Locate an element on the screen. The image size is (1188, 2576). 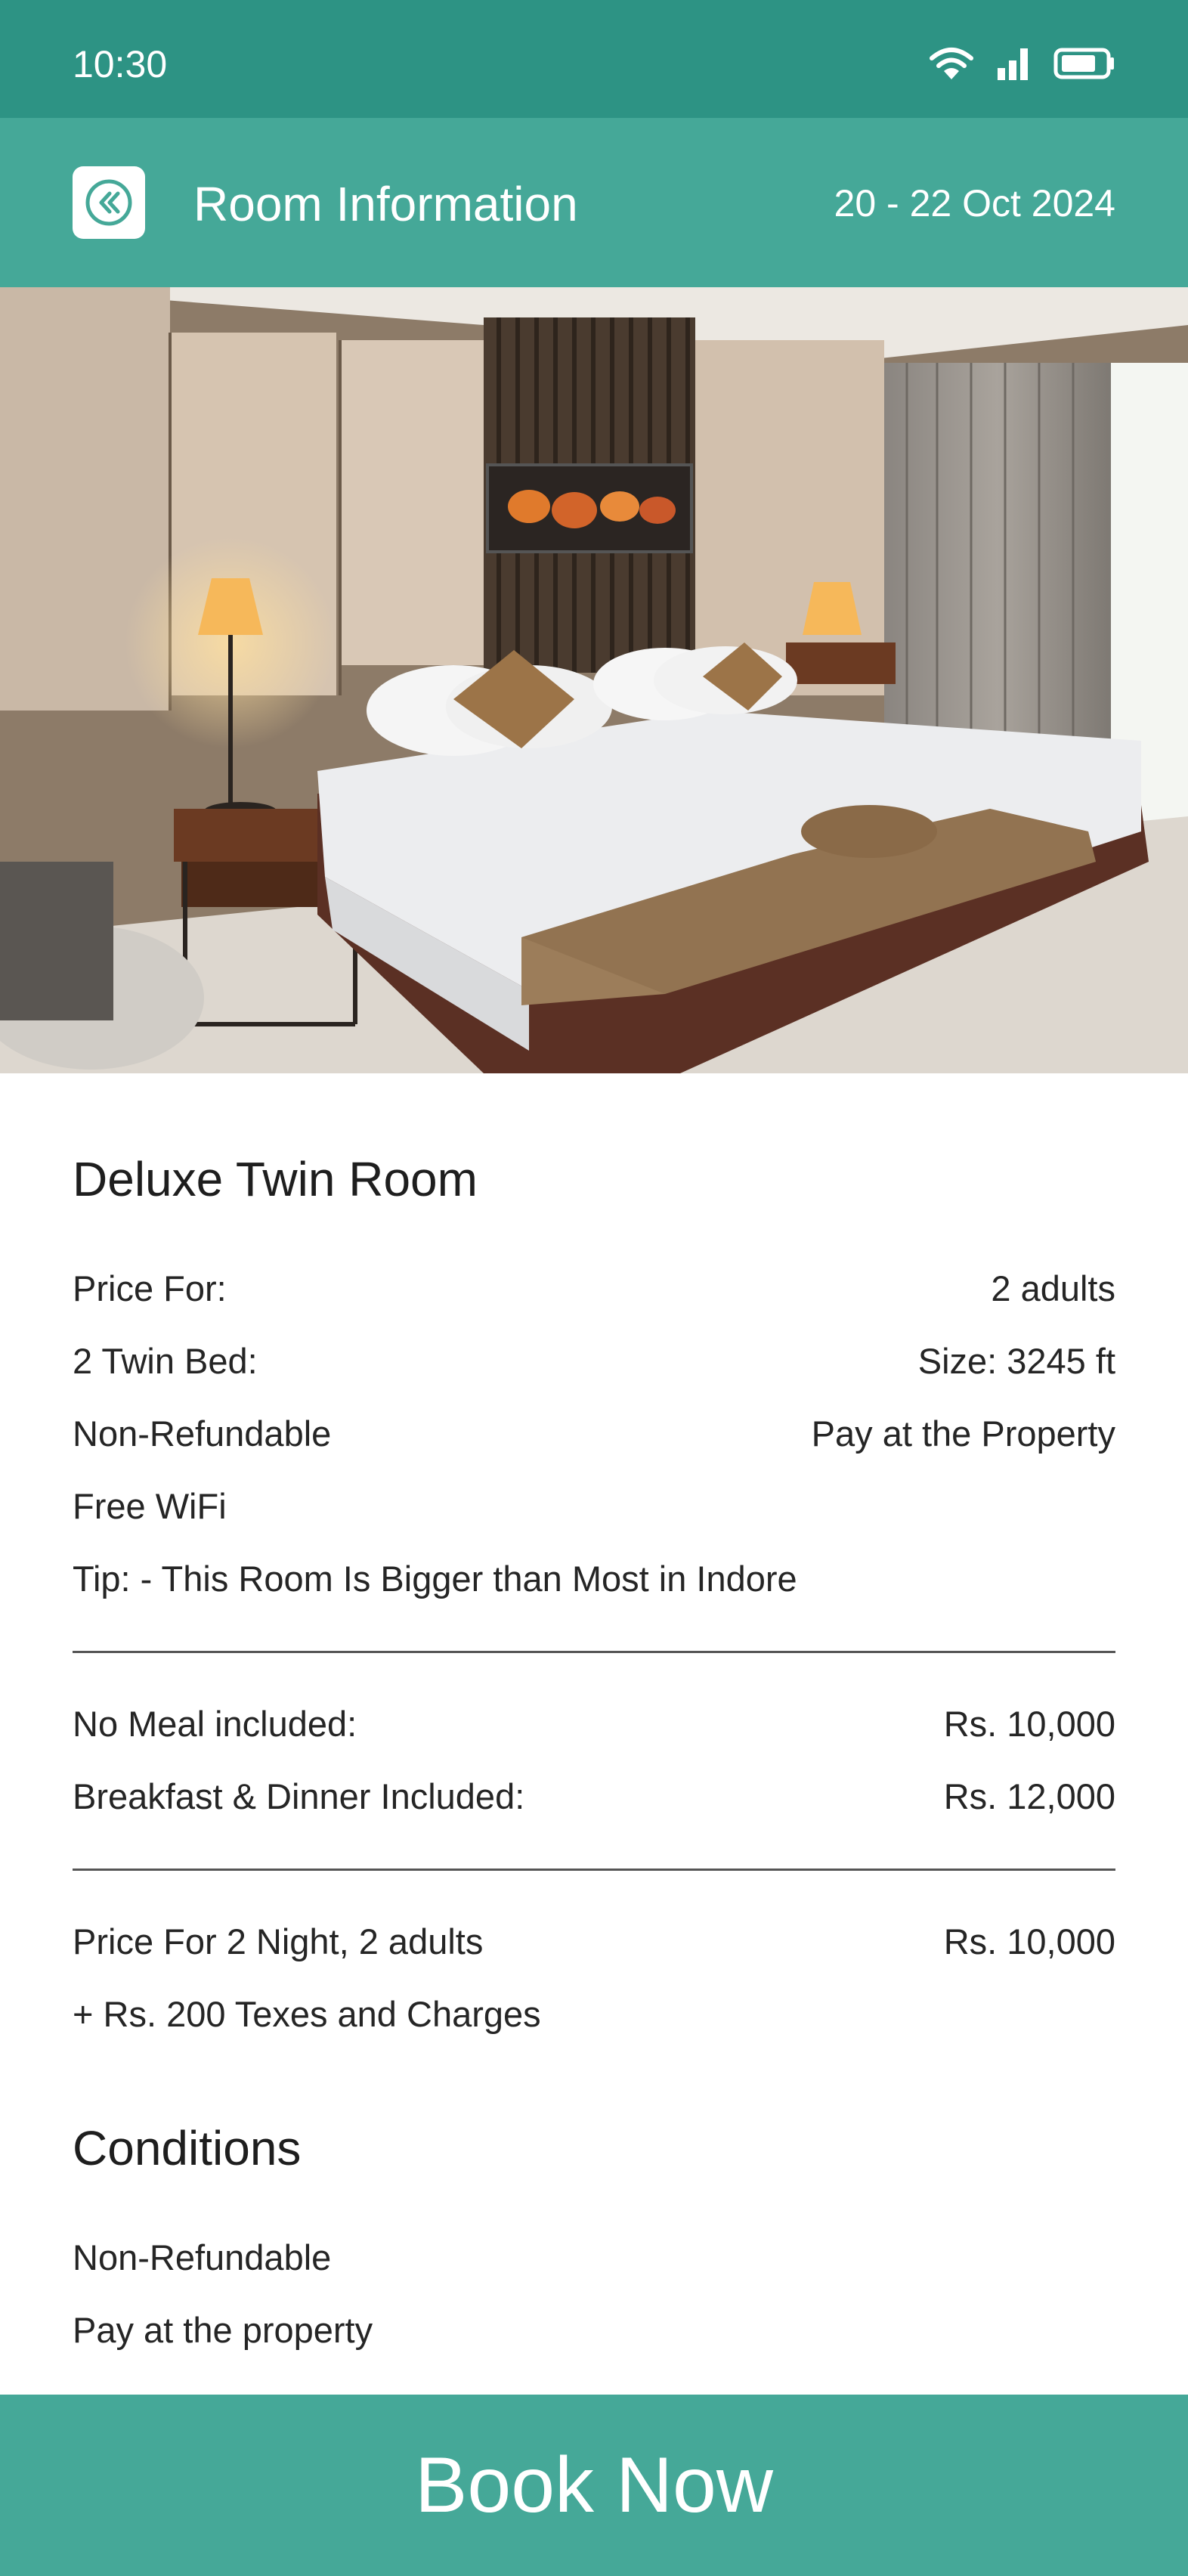
status-icons is located at coordinates (1023, 63).